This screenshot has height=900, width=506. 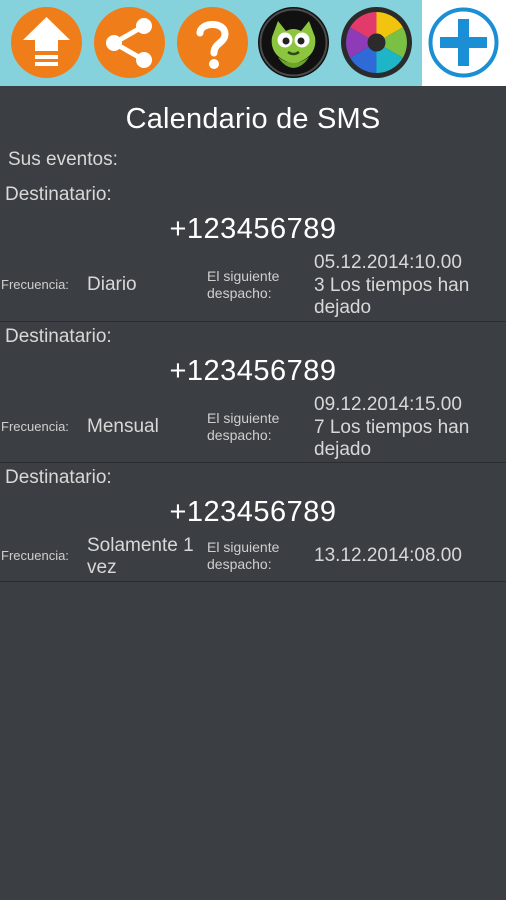 What do you see at coordinates (112, 284) in the screenshot?
I see `frequency-value: Diario` at bounding box center [112, 284].